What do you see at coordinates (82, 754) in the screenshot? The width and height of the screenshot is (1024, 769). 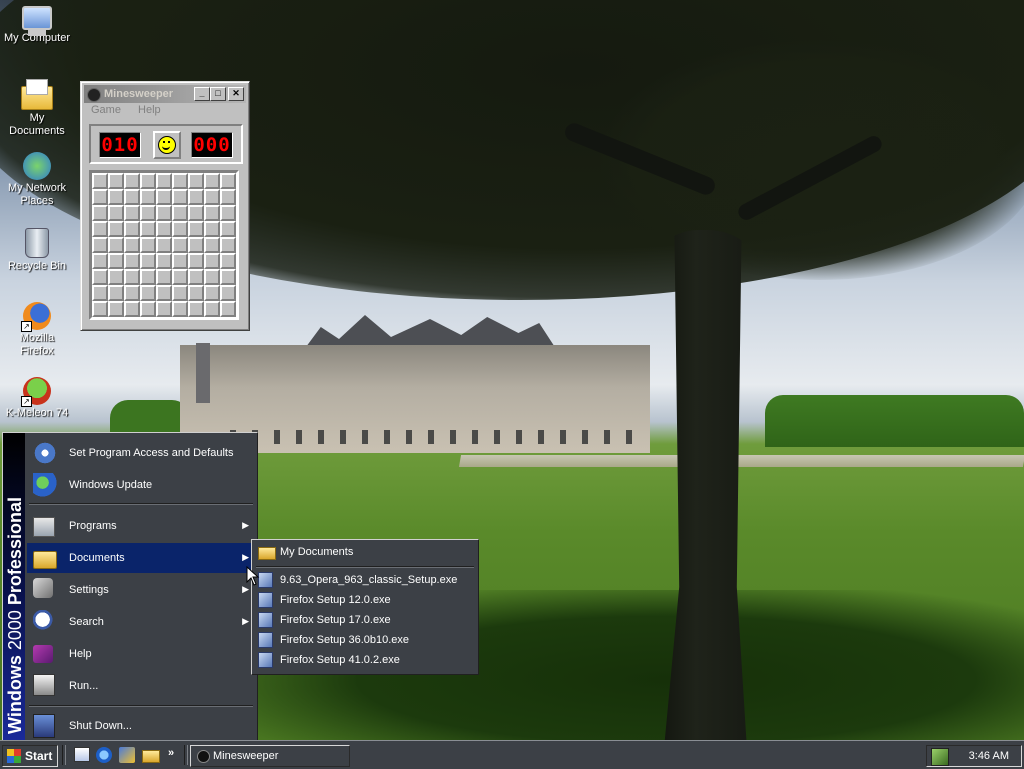 I see `show-desktop-icon` at bounding box center [82, 754].